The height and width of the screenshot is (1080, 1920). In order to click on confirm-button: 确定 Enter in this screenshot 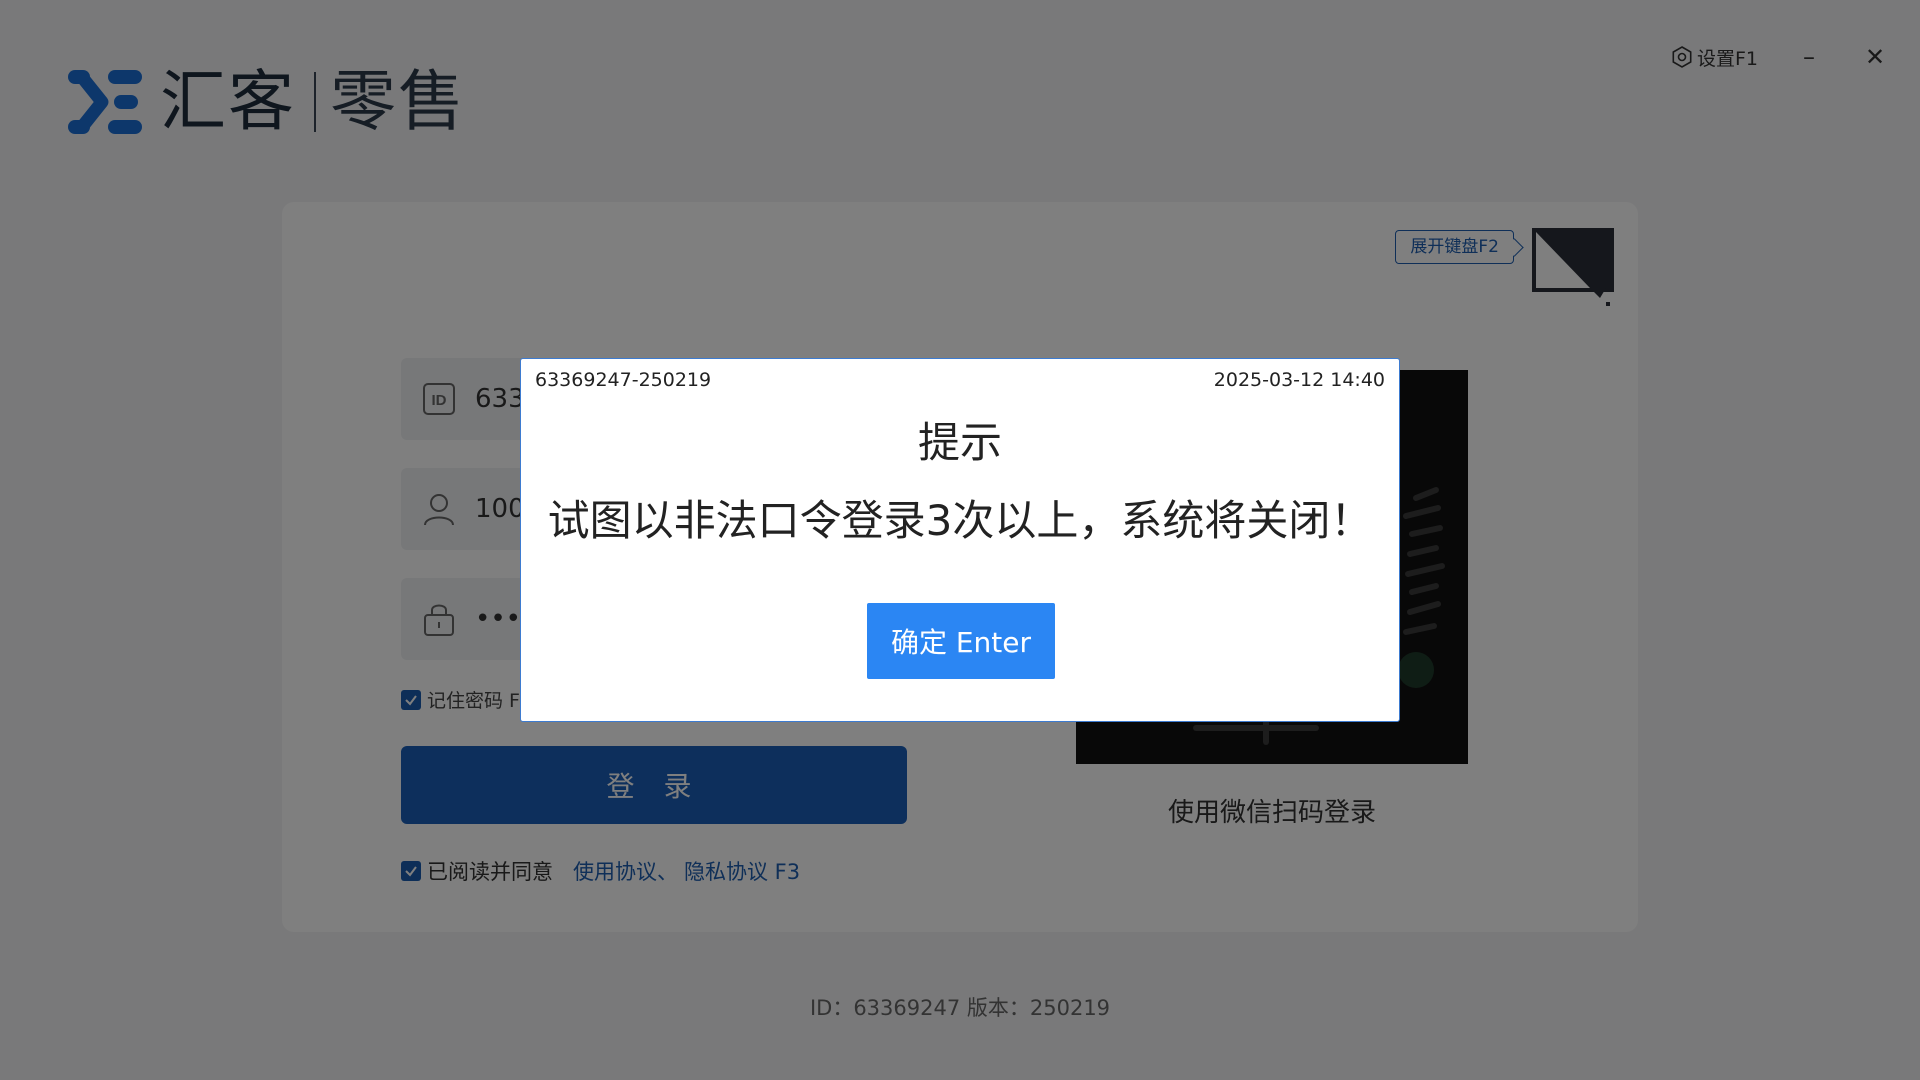, I will do `click(961, 641)`.